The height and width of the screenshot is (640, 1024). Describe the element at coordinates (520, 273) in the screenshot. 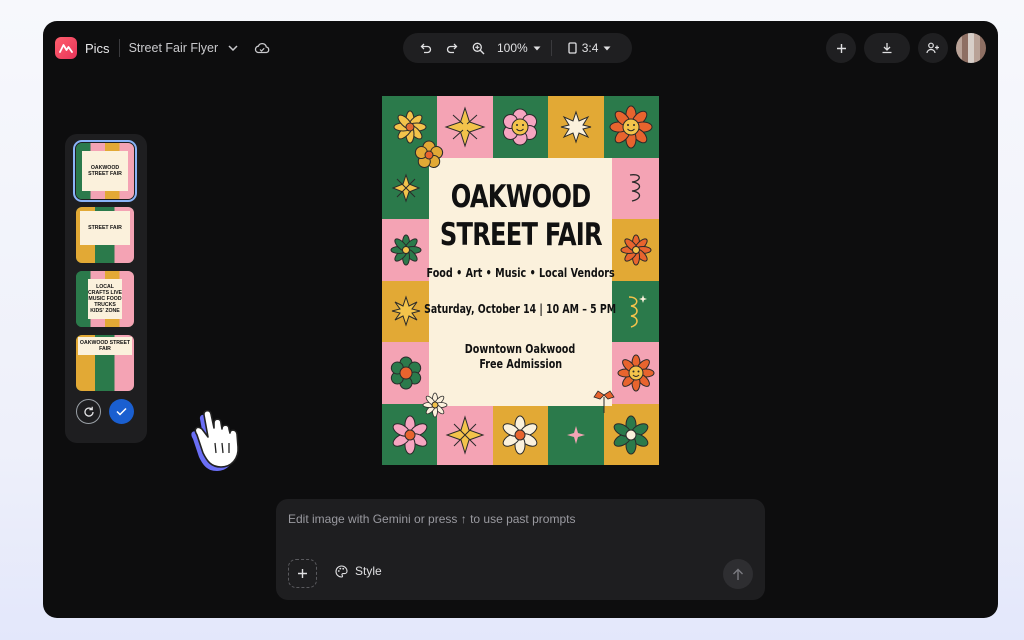

I see `poster-subtitle: Food • Art • Music • Local Vendors` at that location.